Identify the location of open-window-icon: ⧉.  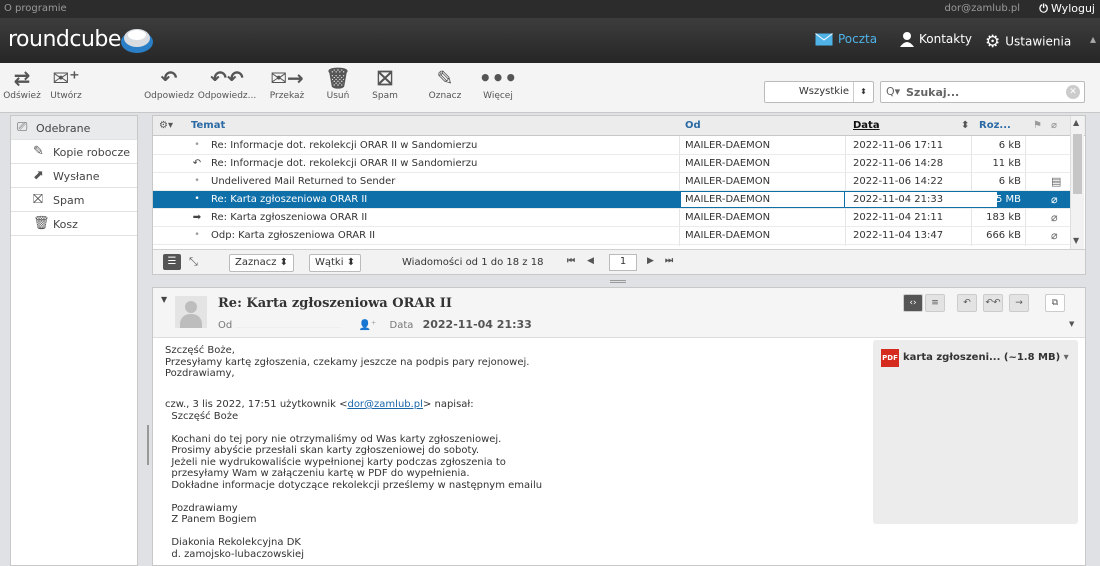
(1055, 303).